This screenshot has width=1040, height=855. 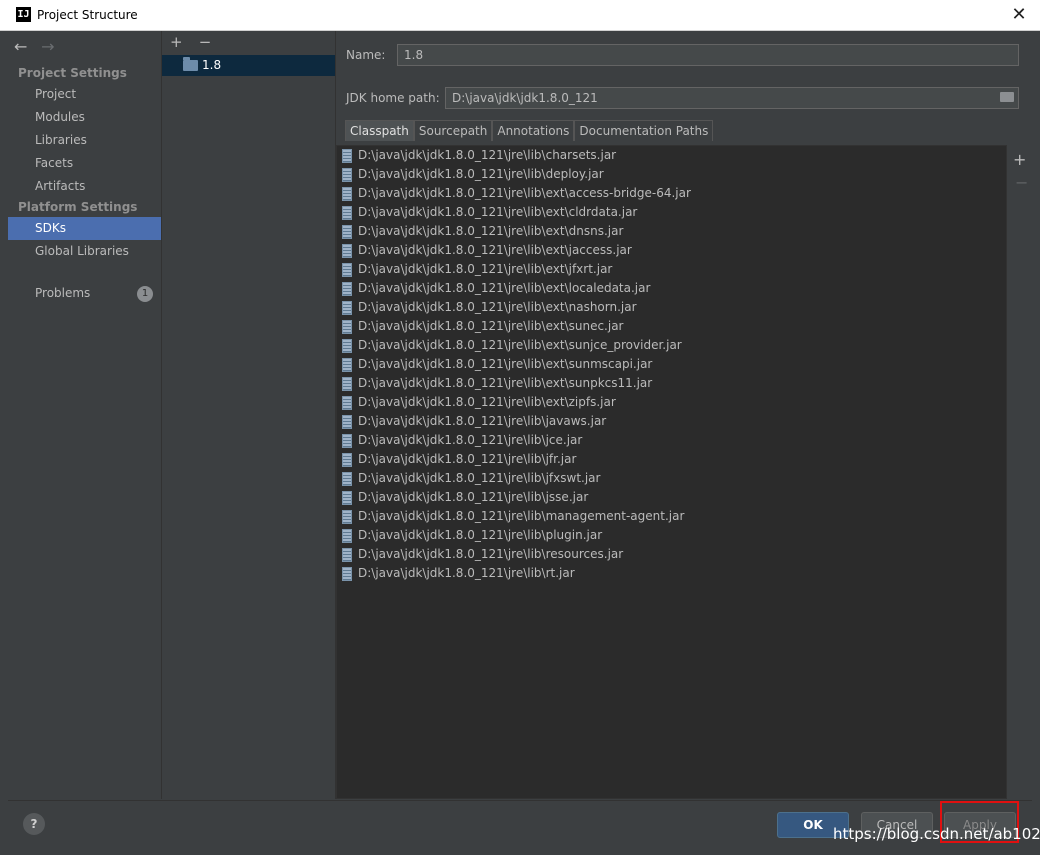 What do you see at coordinates (644, 130) in the screenshot?
I see `tab-documentation-paths: Documentation Paths` at bounding box center [644, 130].